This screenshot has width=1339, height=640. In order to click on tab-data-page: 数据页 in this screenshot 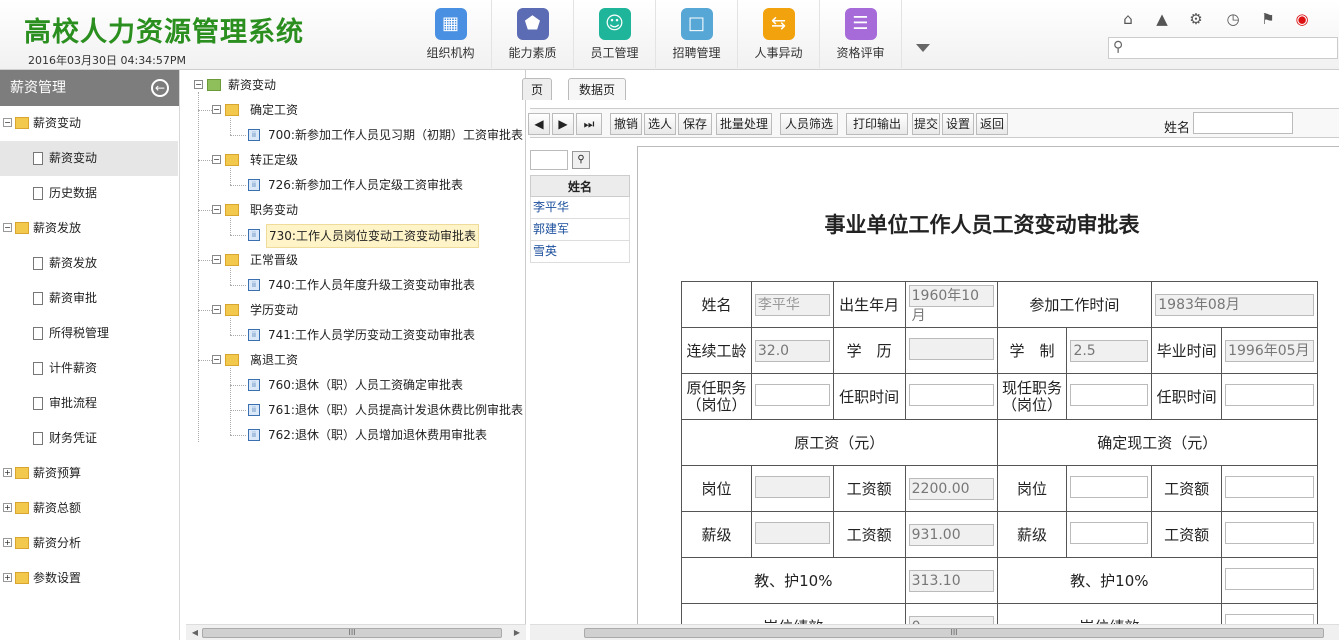, I will do `click(597, 89)`.